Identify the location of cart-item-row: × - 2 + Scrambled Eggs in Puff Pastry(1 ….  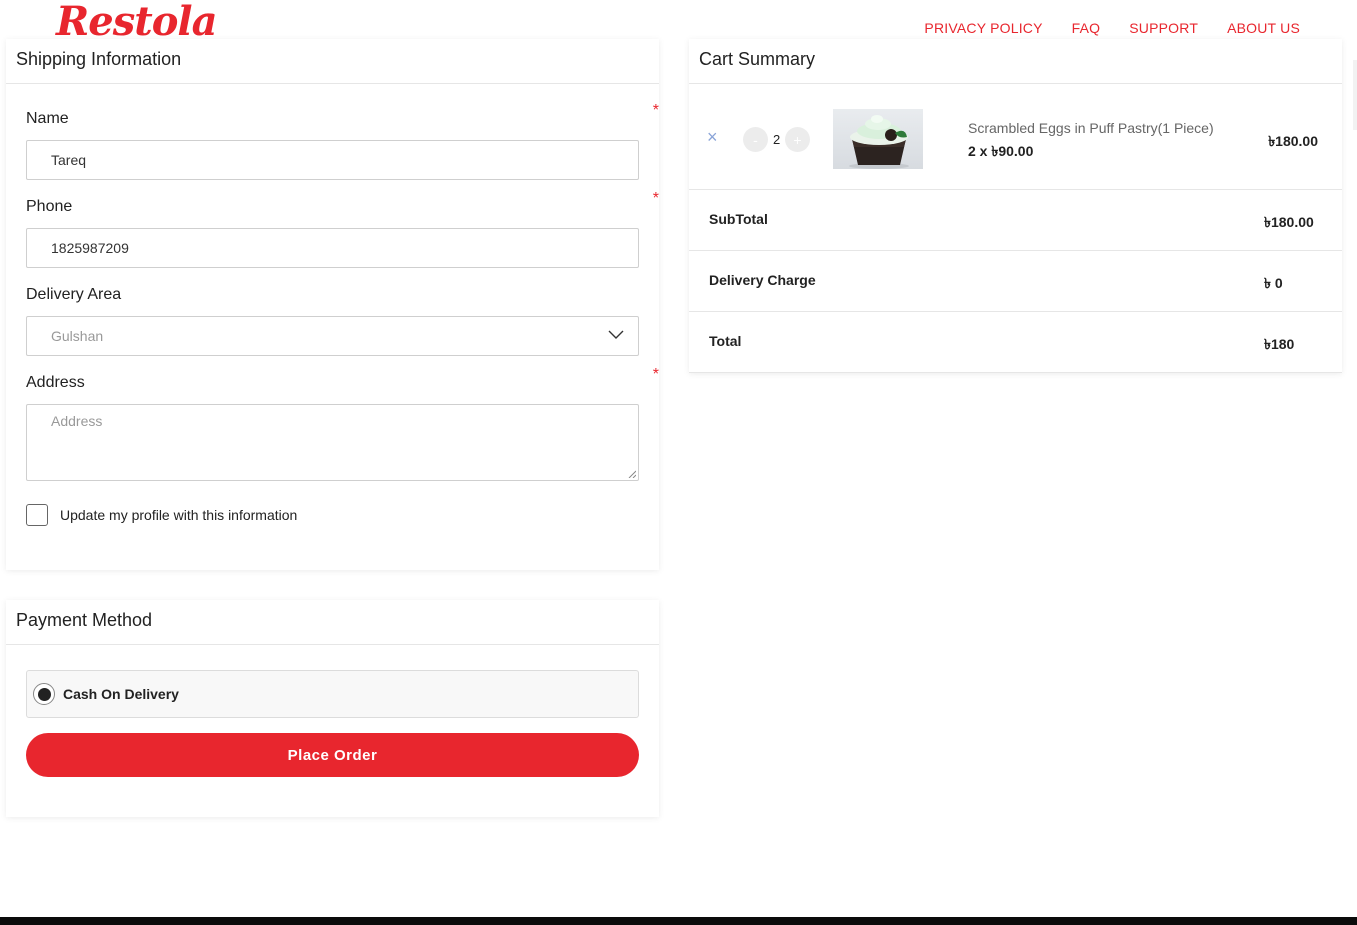
(1015, 137).